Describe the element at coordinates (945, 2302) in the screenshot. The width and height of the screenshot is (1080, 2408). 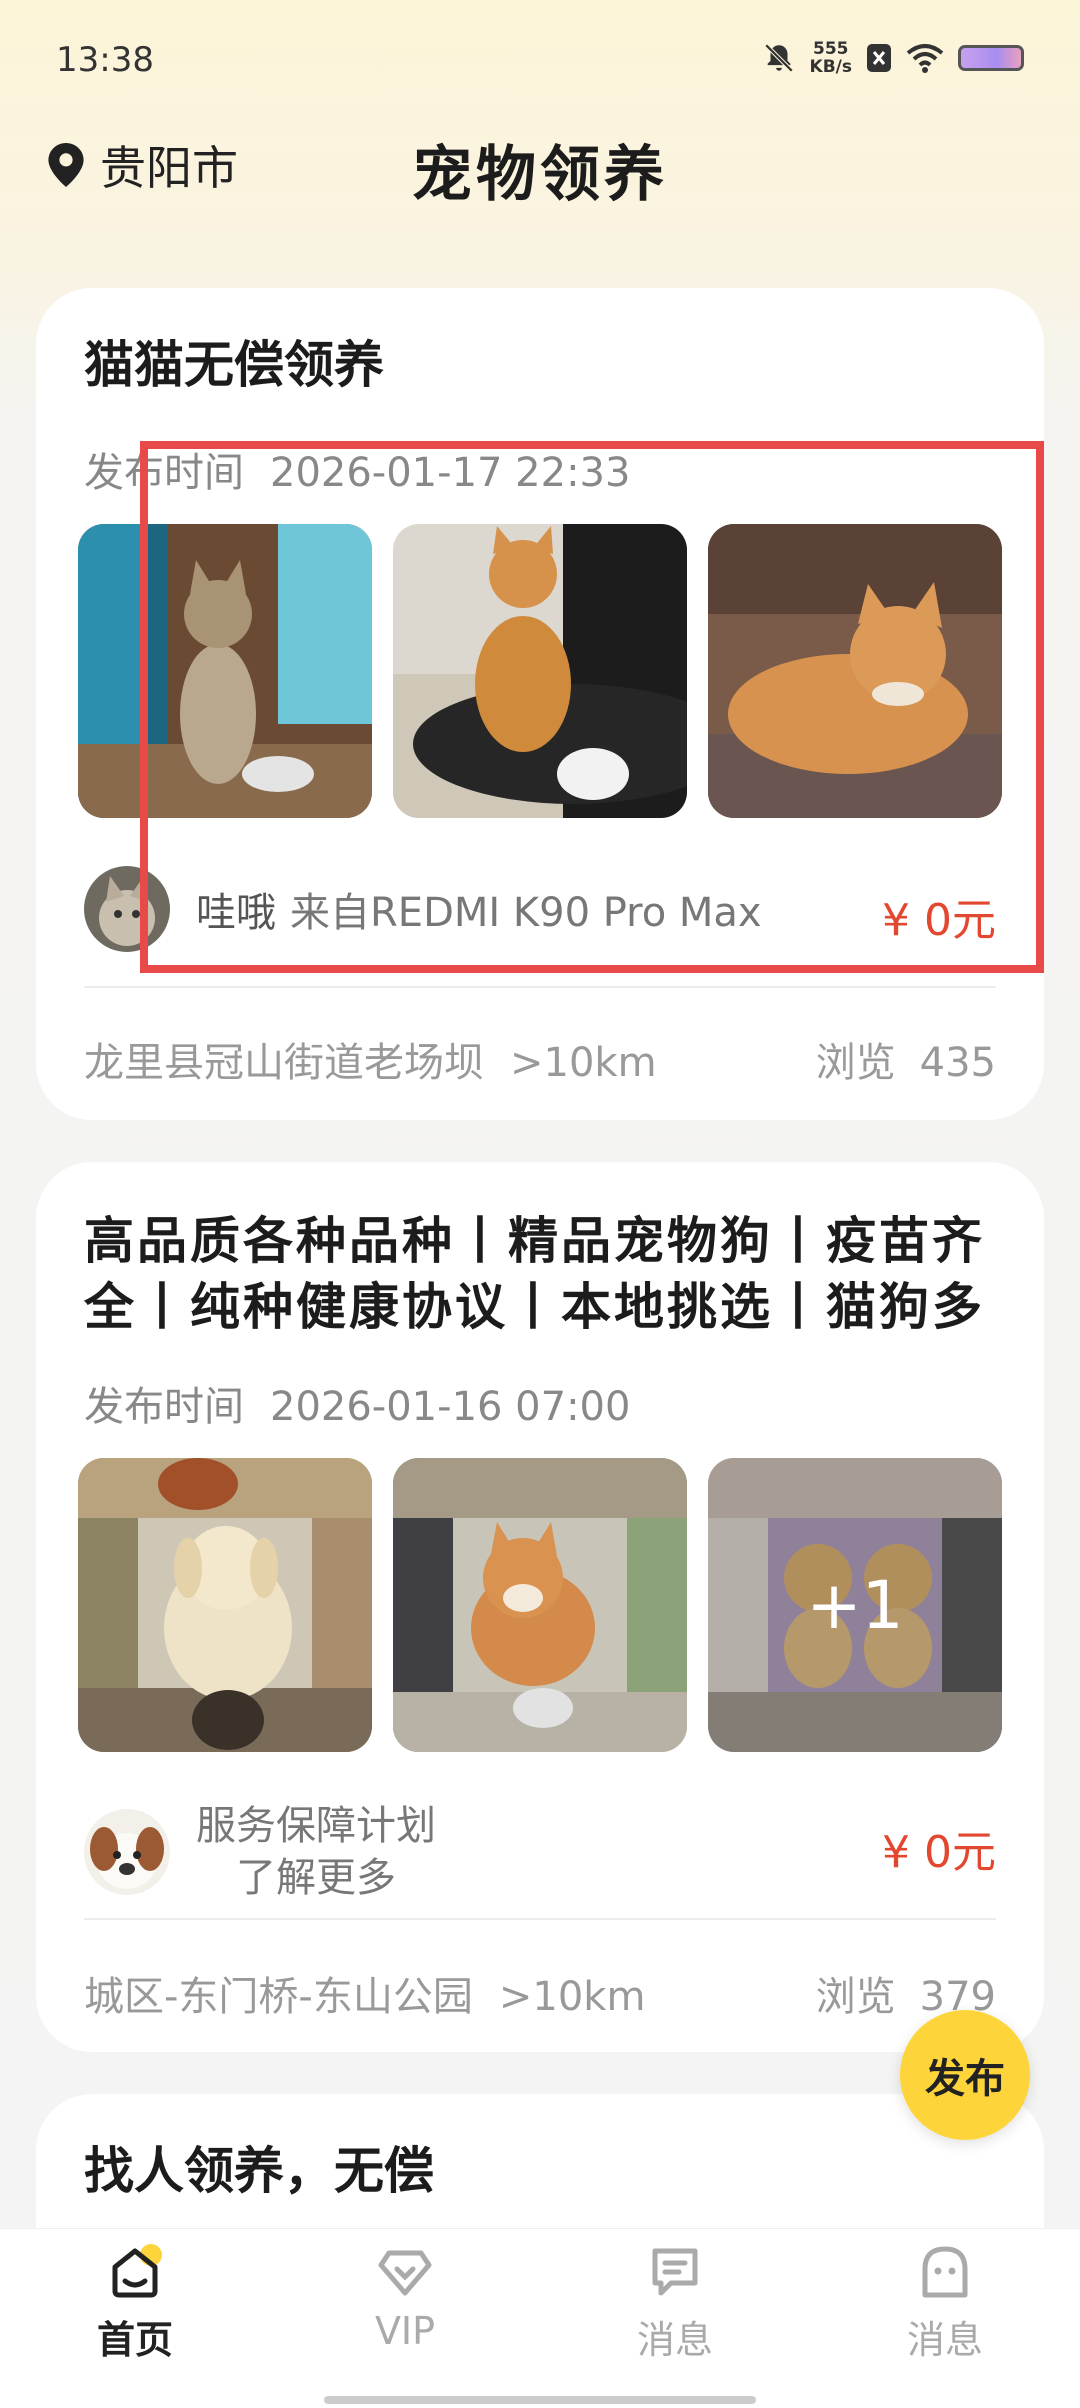
I see `tab-profile: 消息` at that location.